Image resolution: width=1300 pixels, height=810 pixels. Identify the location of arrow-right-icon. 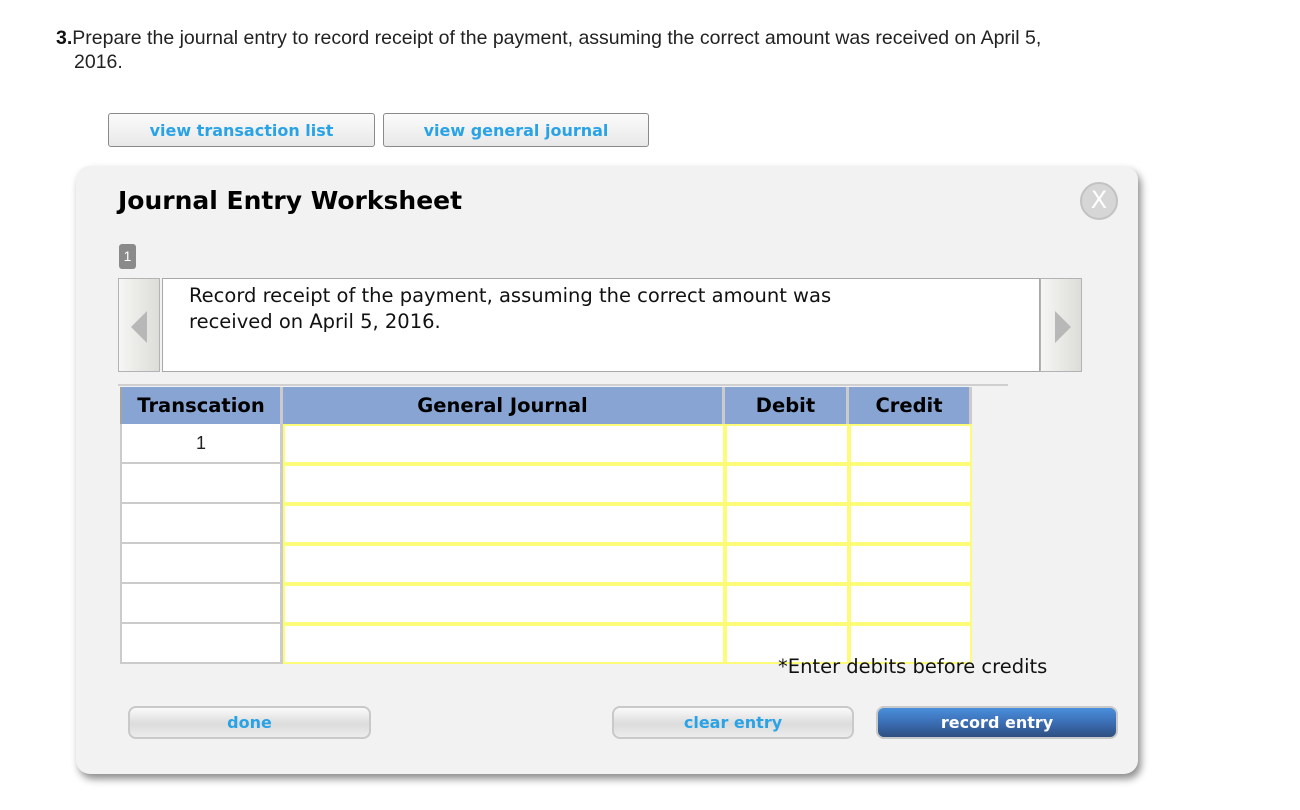
(1063, 327).